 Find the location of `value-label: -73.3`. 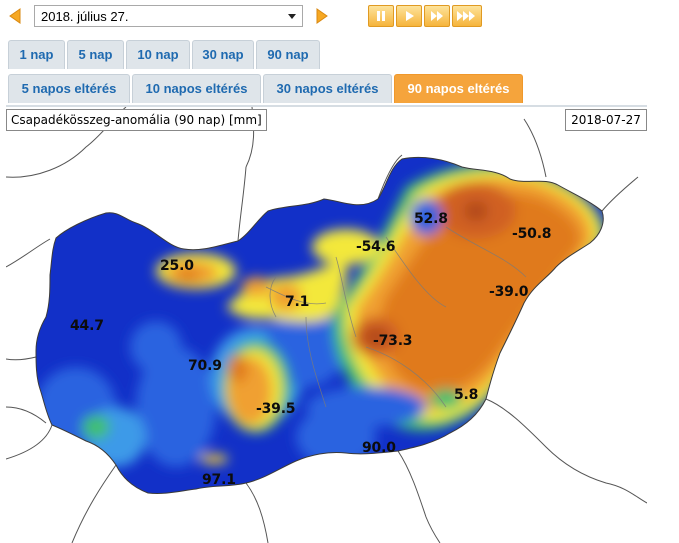

value-label: -73.3 is located at coordinates (393, 341).